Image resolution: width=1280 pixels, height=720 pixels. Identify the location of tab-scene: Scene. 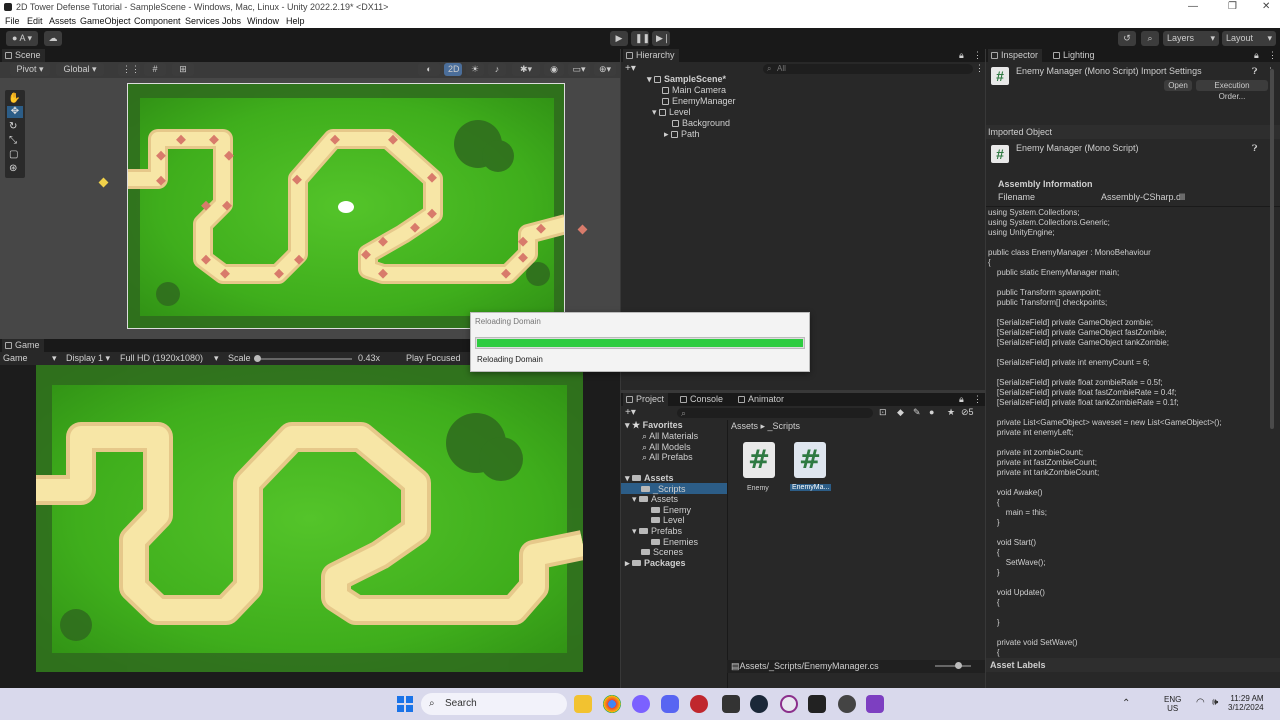
(23, 55).